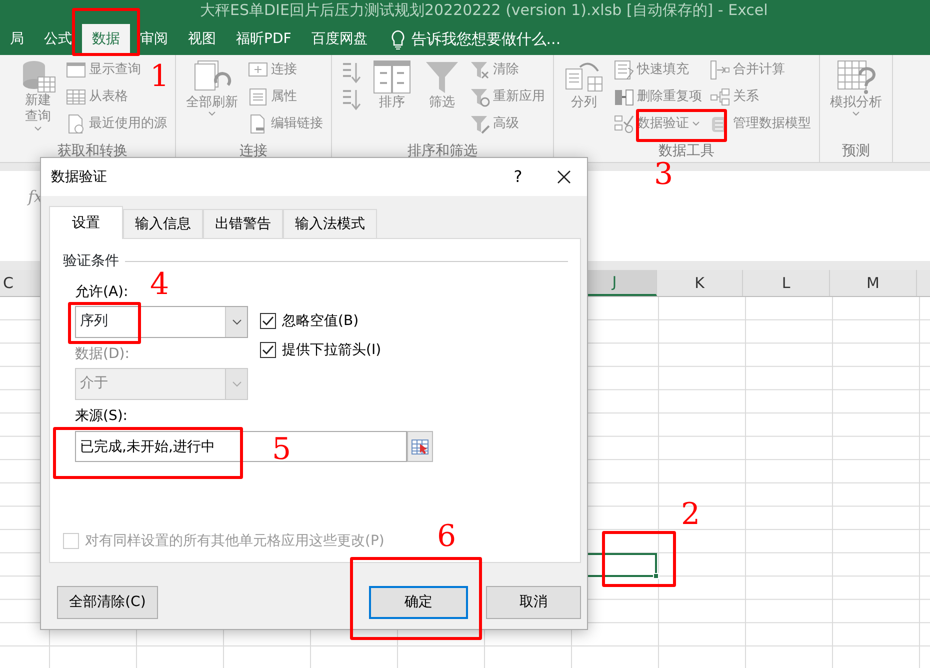 The height and width of the screenshot is (668, 930). Describe the element at coordinates (494, 124) in the screenshot. I see `ribbon-button: 高级` at that location.